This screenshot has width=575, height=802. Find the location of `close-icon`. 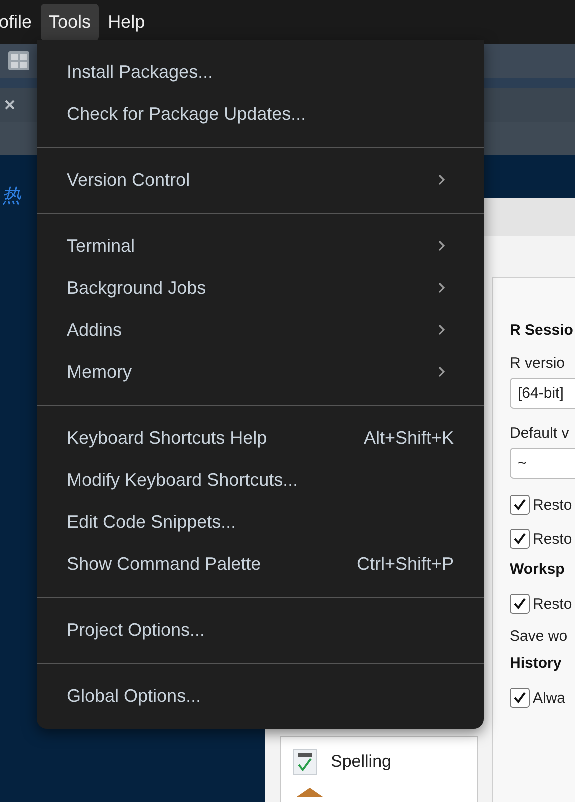

close-icon is located at coordinates (10, 105).